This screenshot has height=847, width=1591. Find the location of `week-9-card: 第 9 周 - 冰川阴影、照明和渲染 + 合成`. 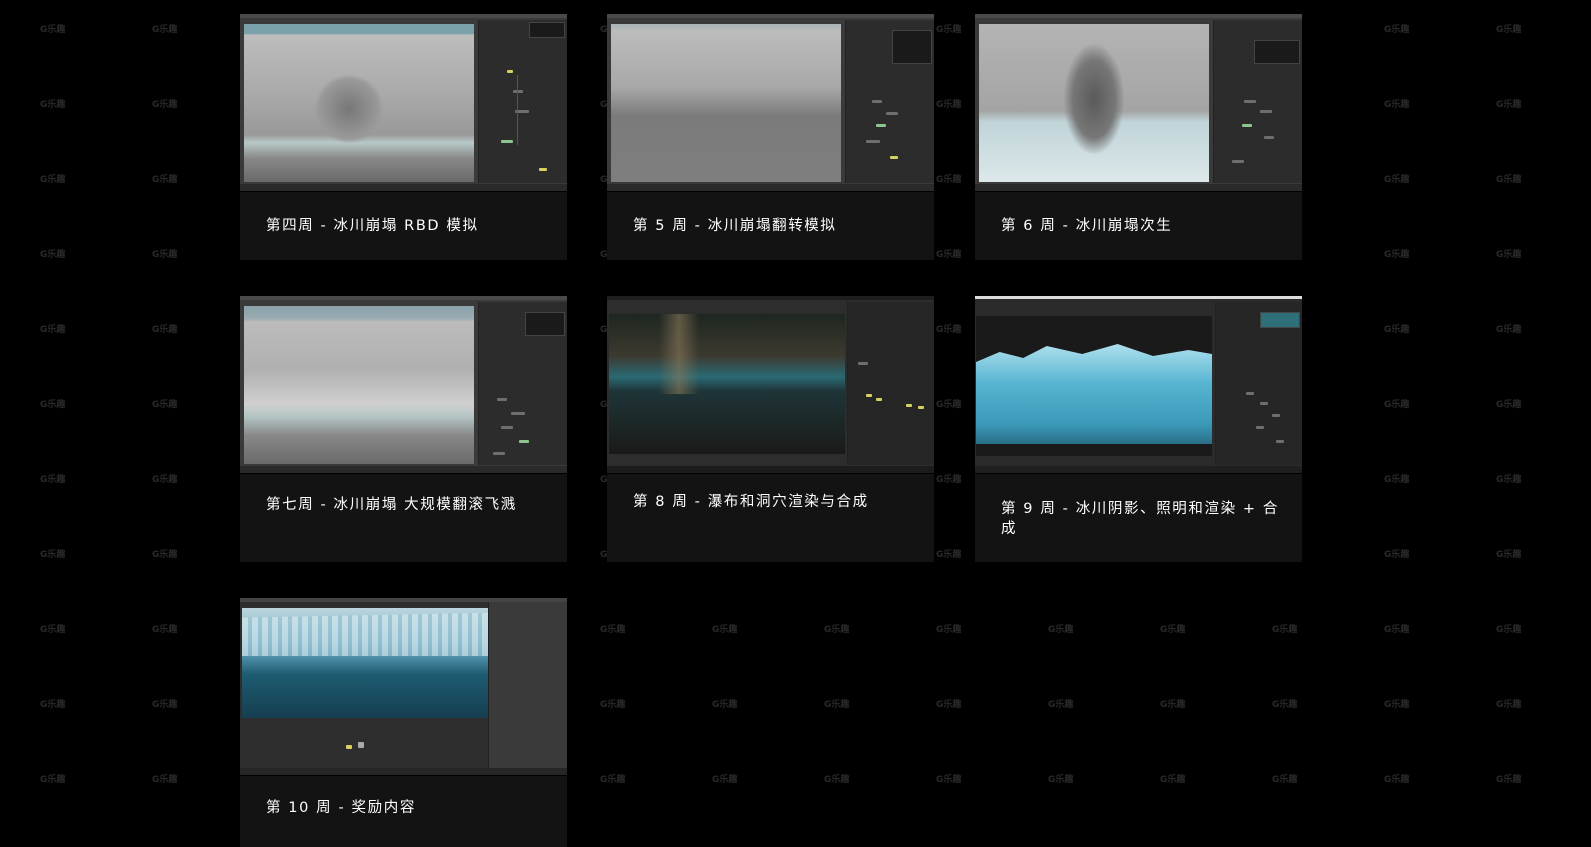

week-9-card: 第 9 周 - 冰川阴影、照明和渲染 + 合成 is located at coordinates (1138, 429).